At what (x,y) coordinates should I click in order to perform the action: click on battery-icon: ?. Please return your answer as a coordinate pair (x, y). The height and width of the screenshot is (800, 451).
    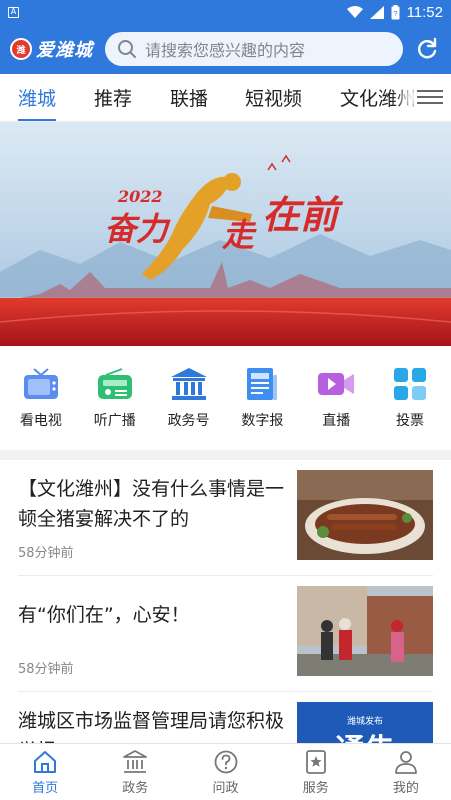
    Looking at the image, I should click on (395, 11).